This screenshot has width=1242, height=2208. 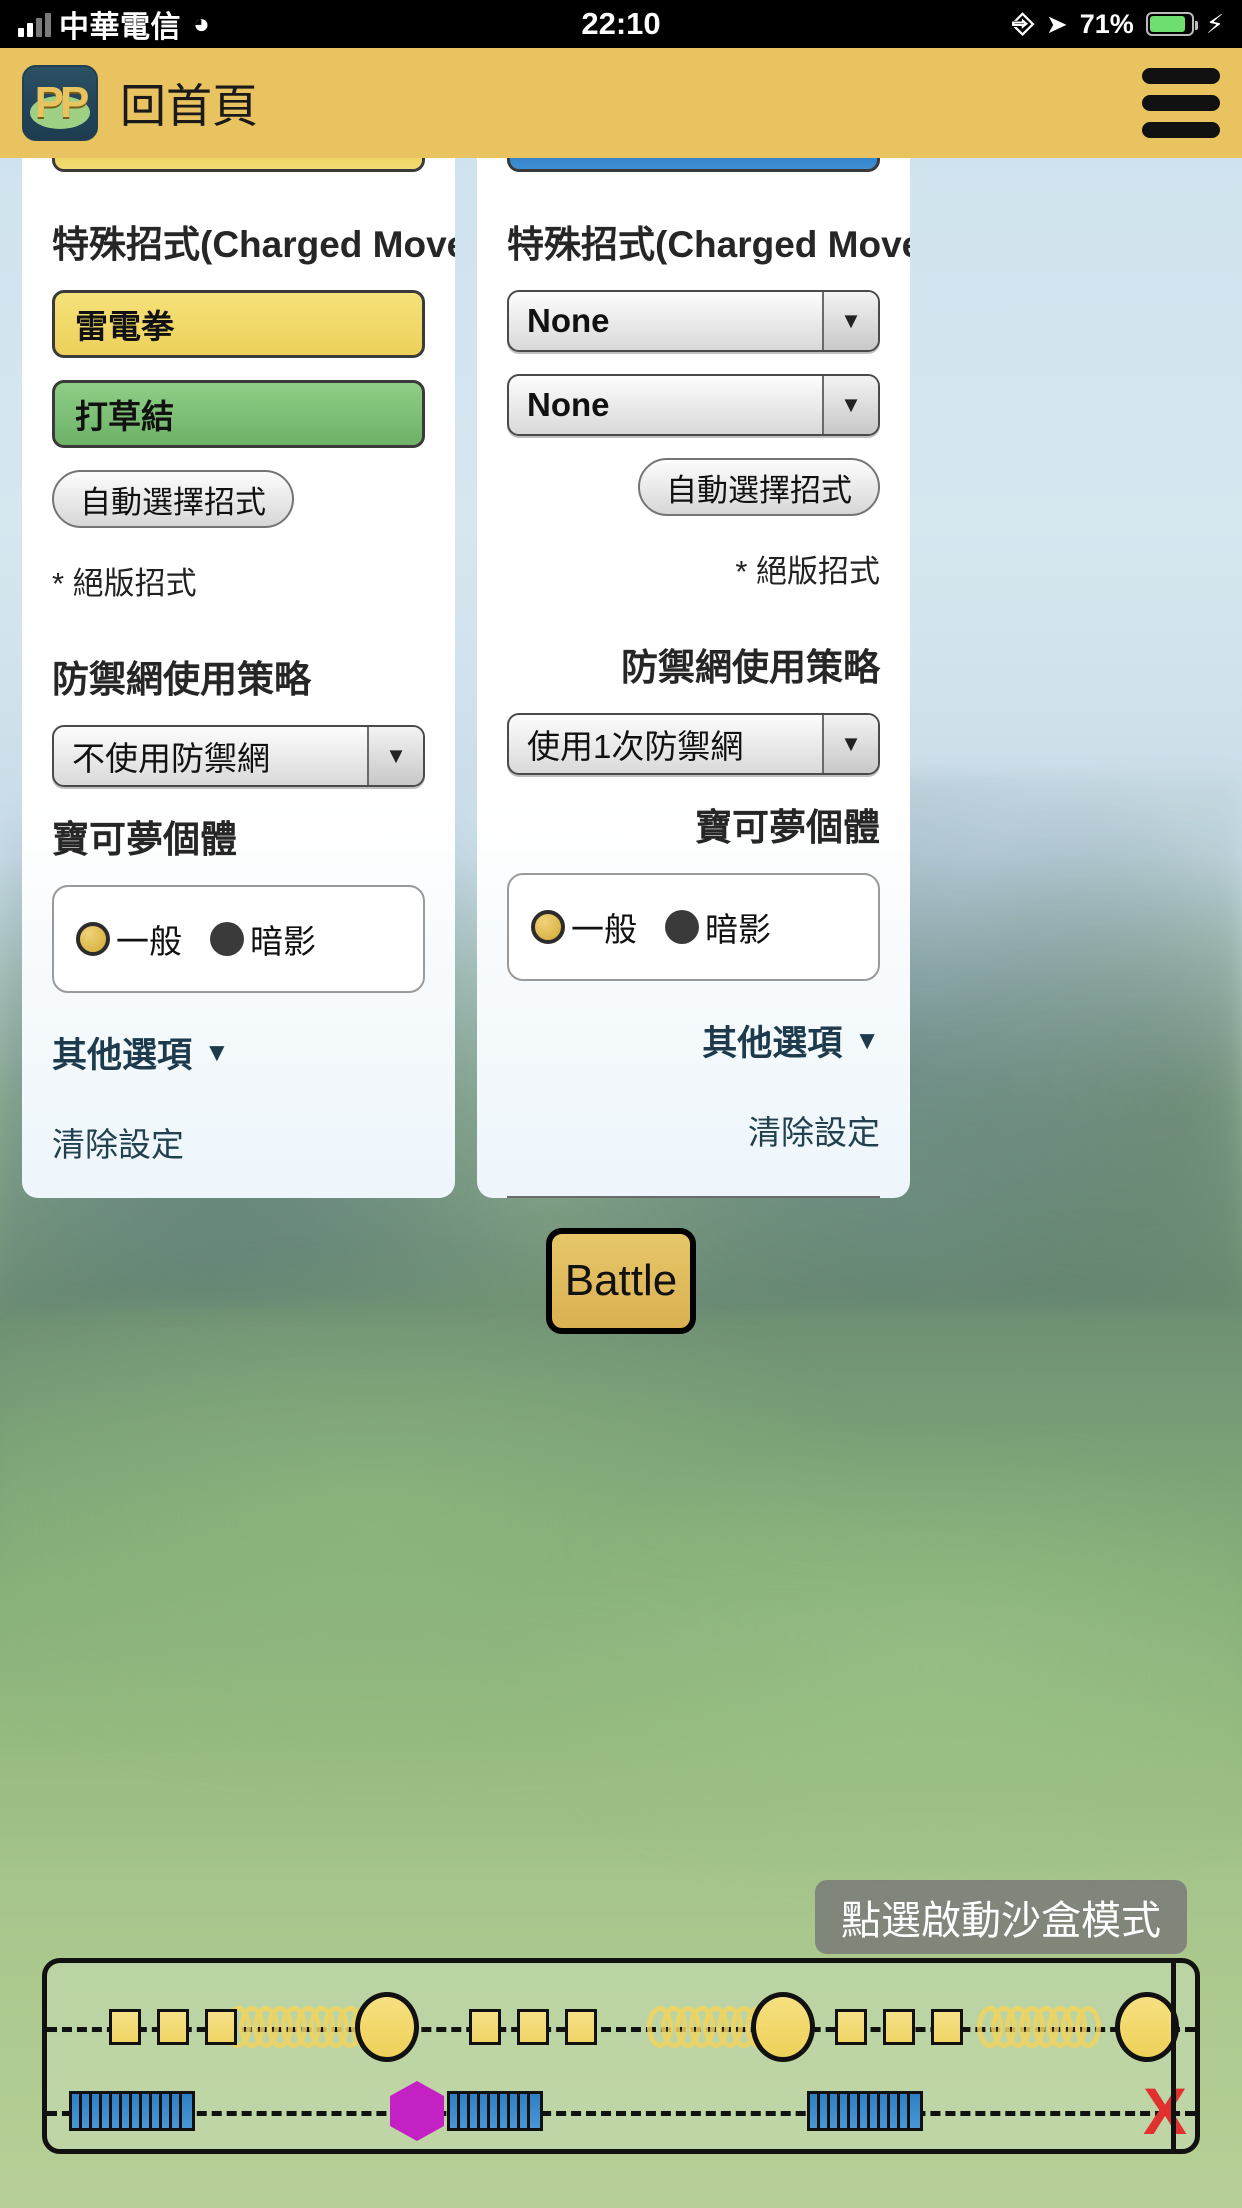 I want to click on battle-timeline: X, so click(x=621, y=2056).